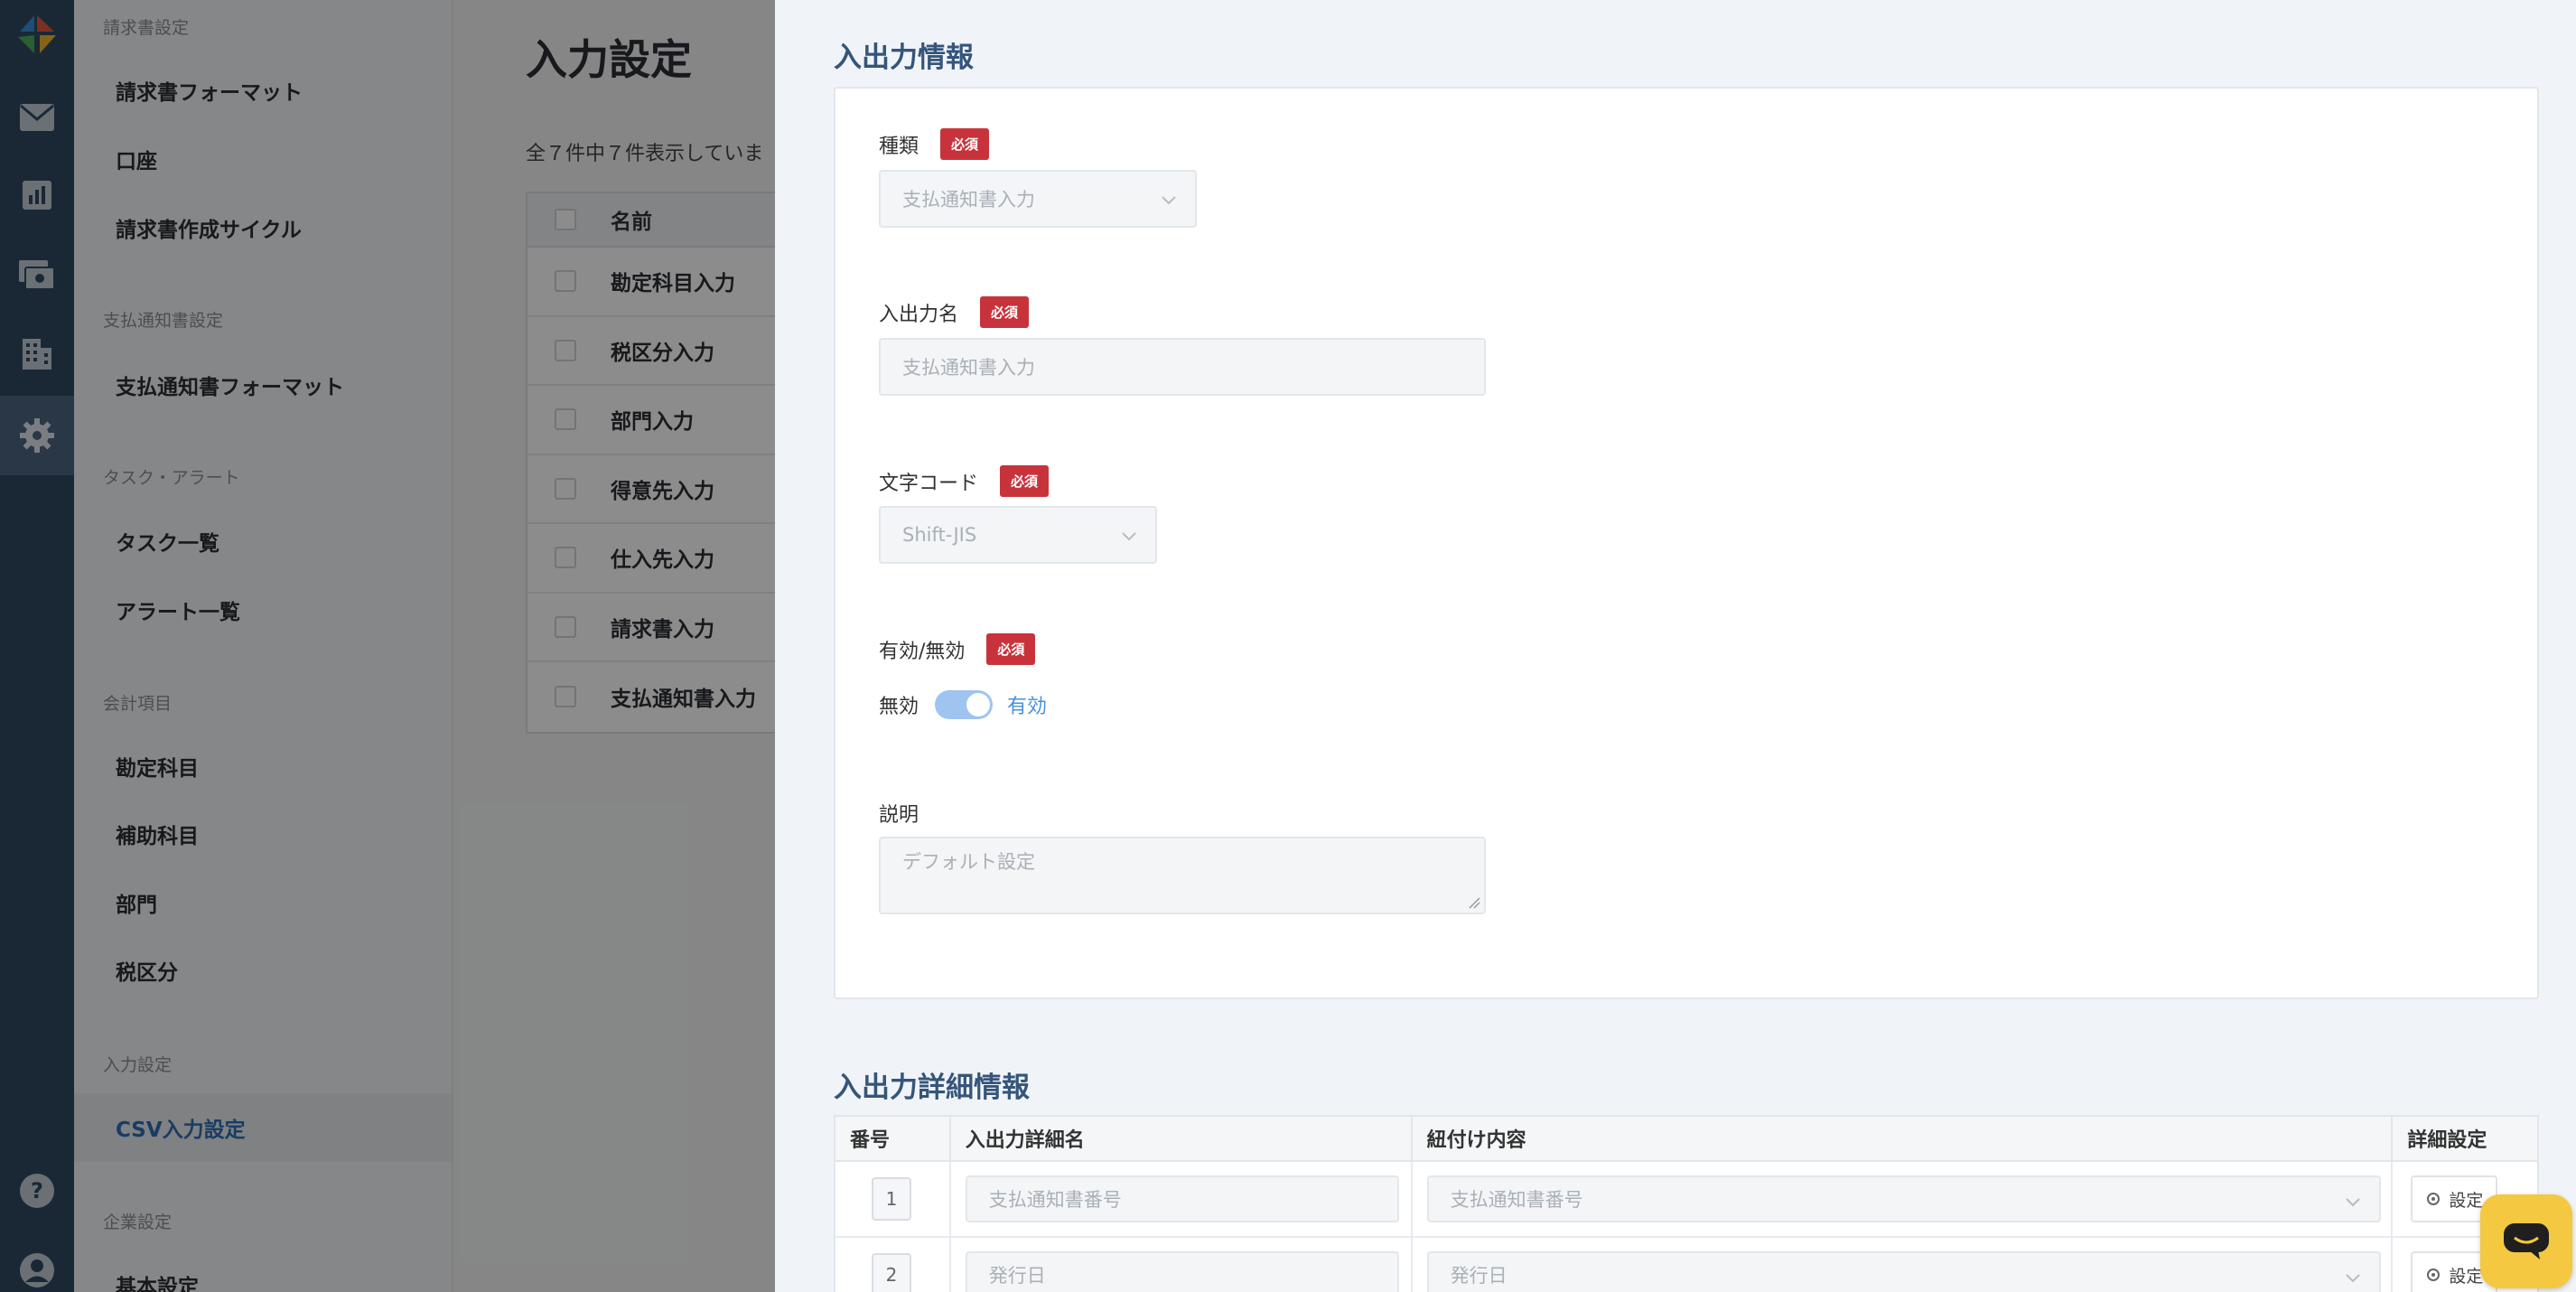 Image resolution: width=2576 pixels, height=1292 pixels. What do you see at coordinates (1904, 1138) in the screenshot?
I see `column-header-mapping: 紐付け内容` at bounding box center [1904, 1138].